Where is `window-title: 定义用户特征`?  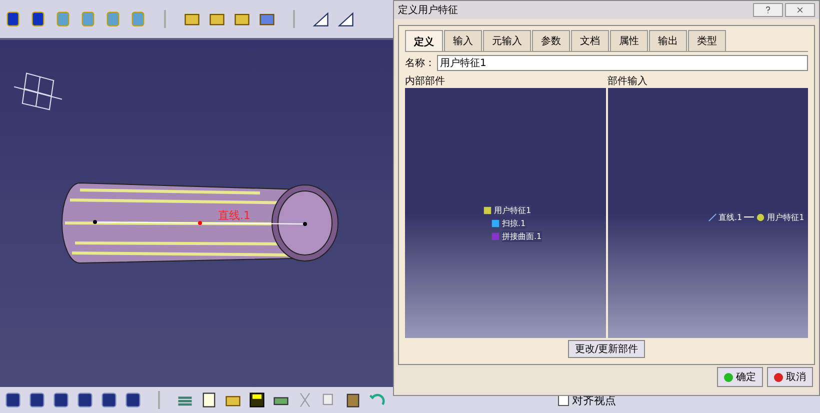 window-title: 定义用户特征 is located at coordinates (428, 10).